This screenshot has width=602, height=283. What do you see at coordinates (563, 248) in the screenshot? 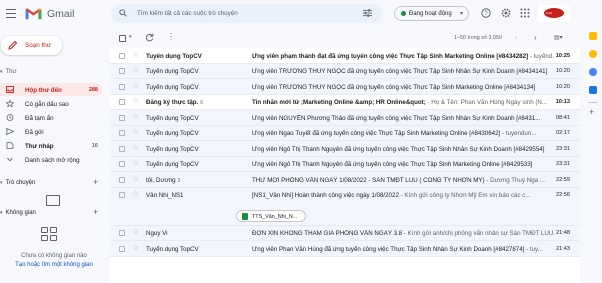
I see `email-time: 21:43` at bounding box center [563, 248].